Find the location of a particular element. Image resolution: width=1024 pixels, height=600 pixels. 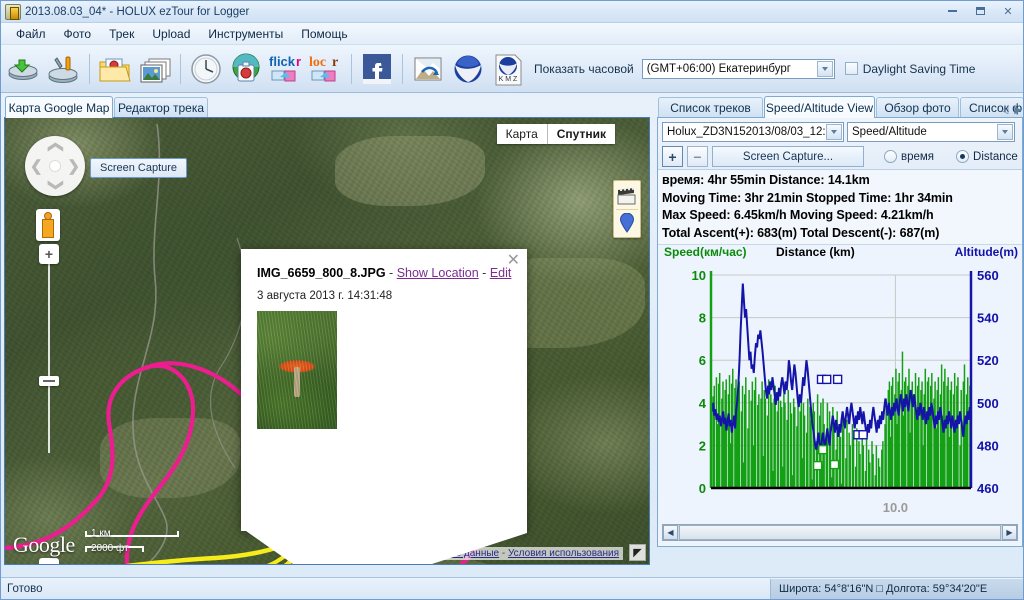

photo-stack-icon is located at coordinates (155, 69).